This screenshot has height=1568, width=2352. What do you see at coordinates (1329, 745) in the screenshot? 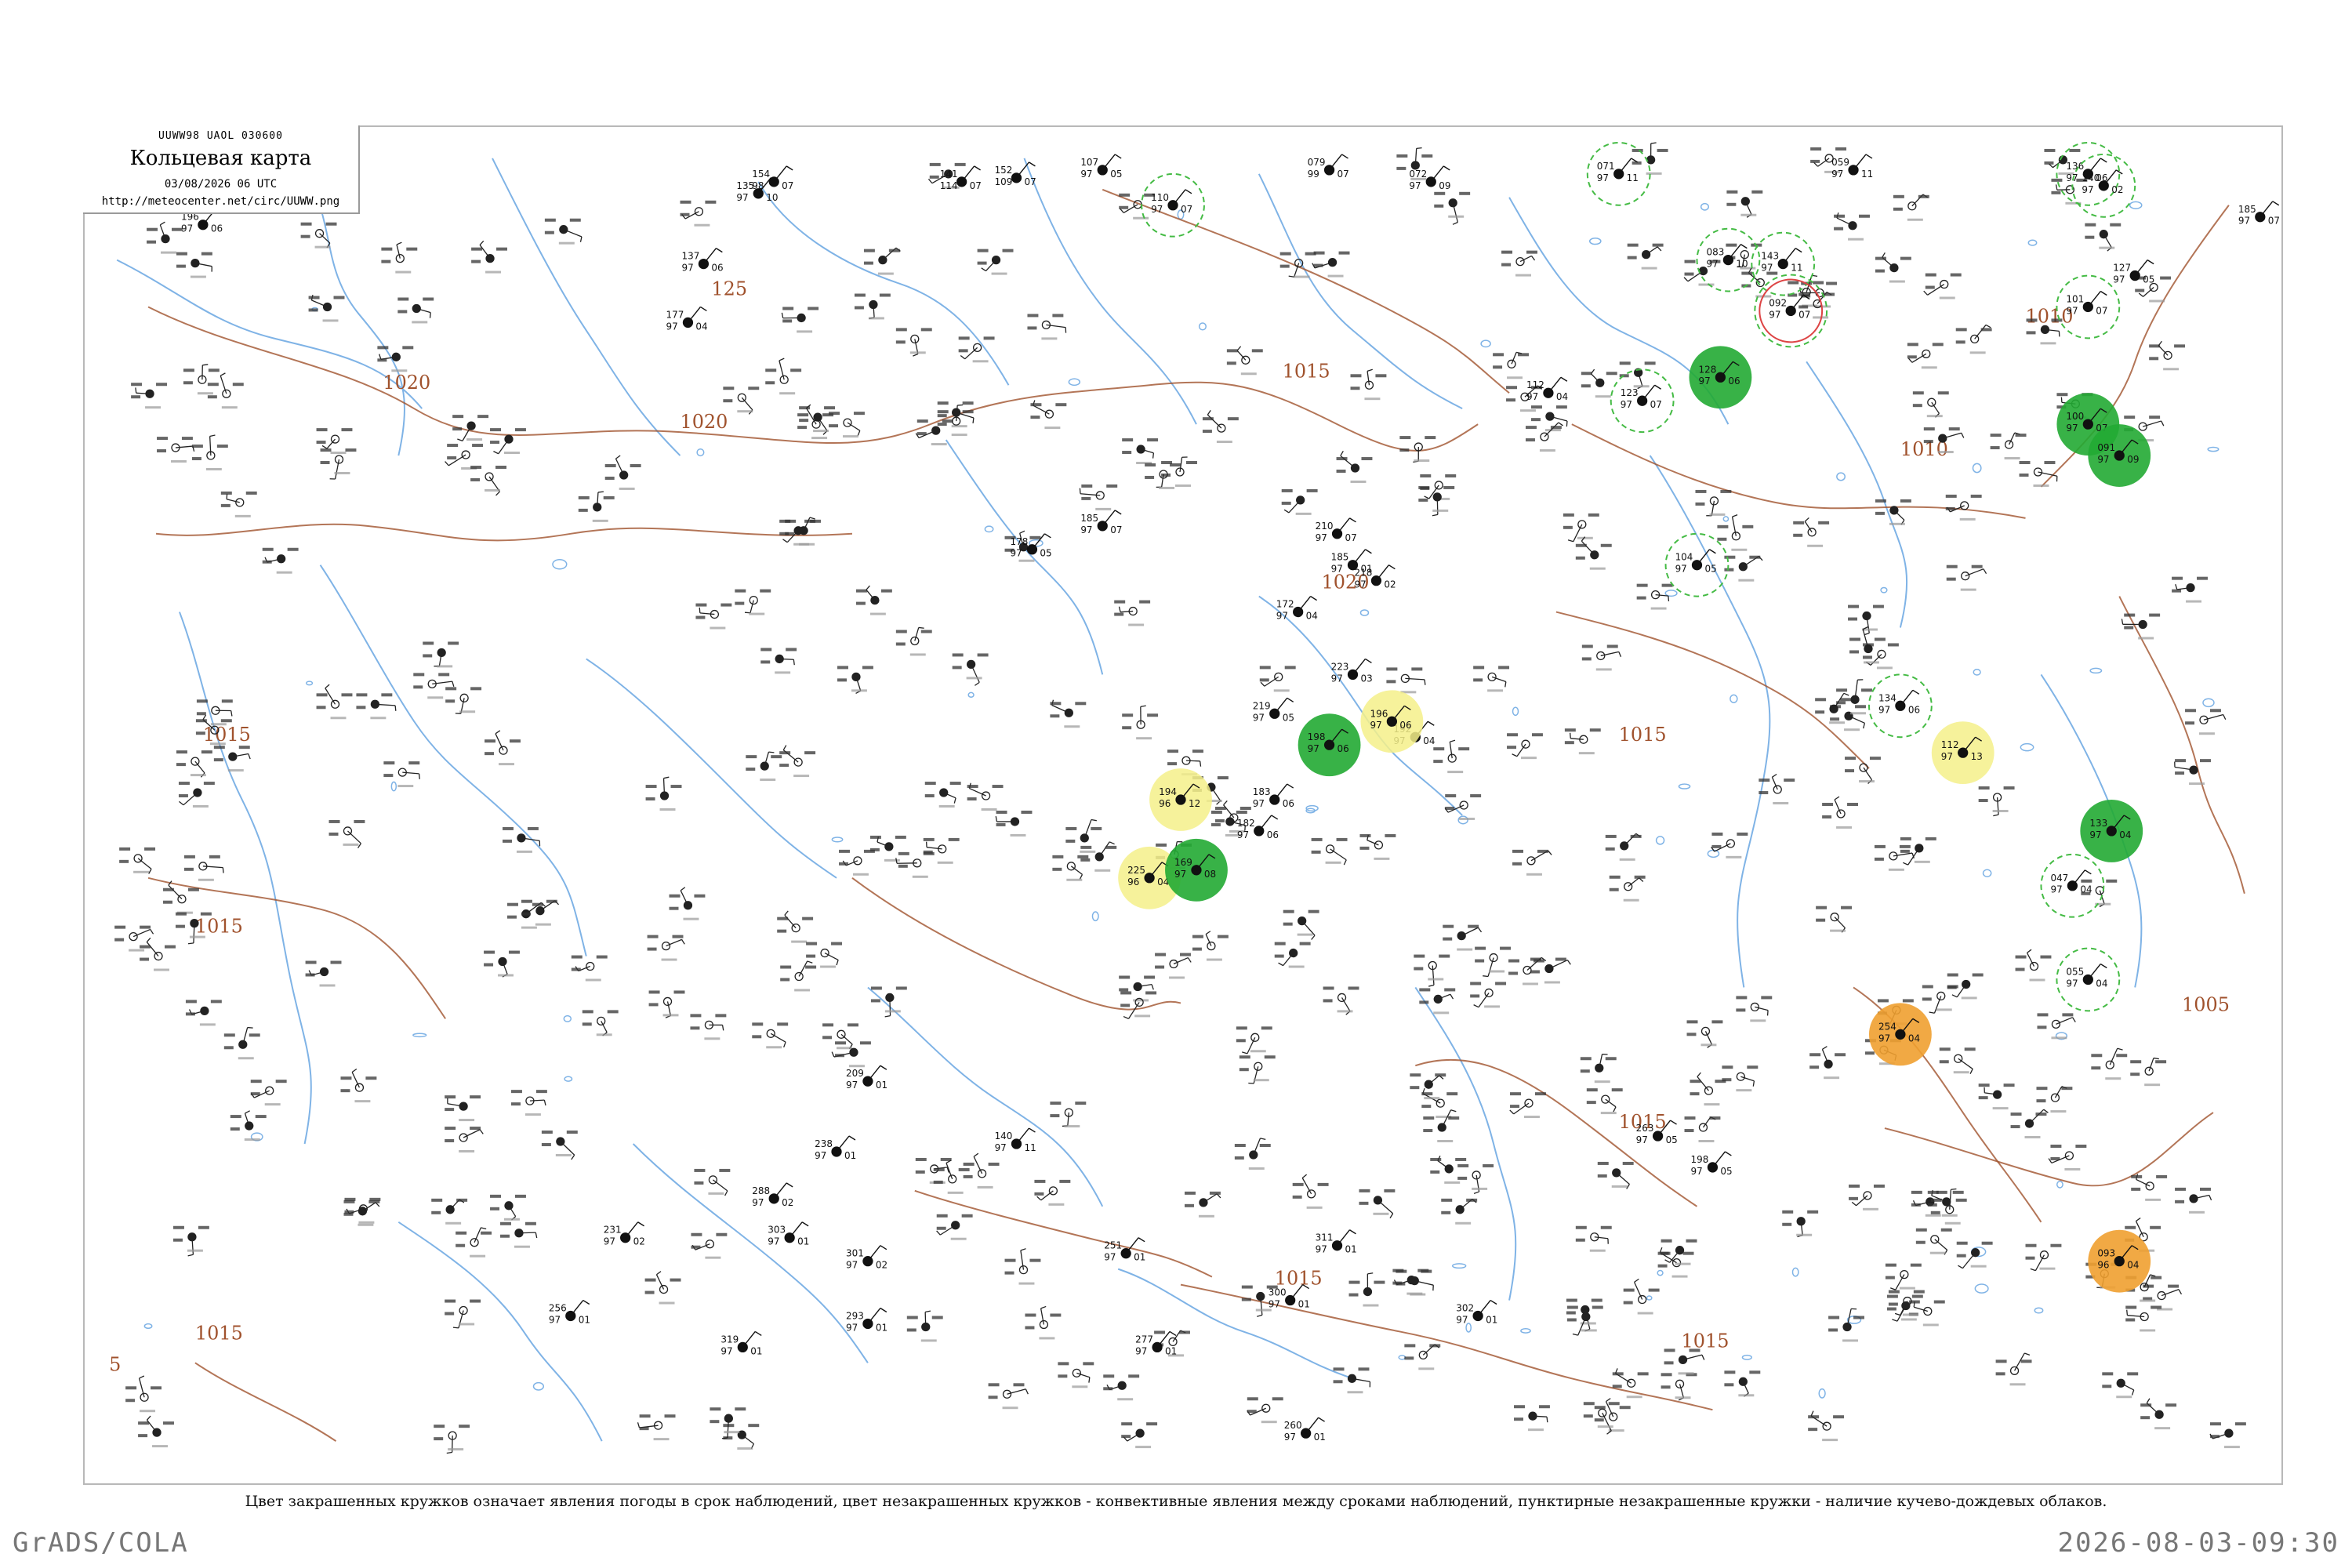
I see `station-rain: 19897 06` at bounding box center [1329, 745].